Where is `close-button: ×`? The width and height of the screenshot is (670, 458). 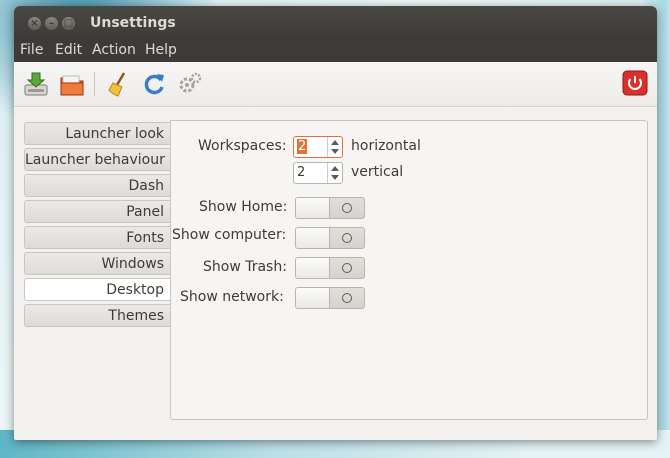 close-button: × is located at coordinates (34, 23).